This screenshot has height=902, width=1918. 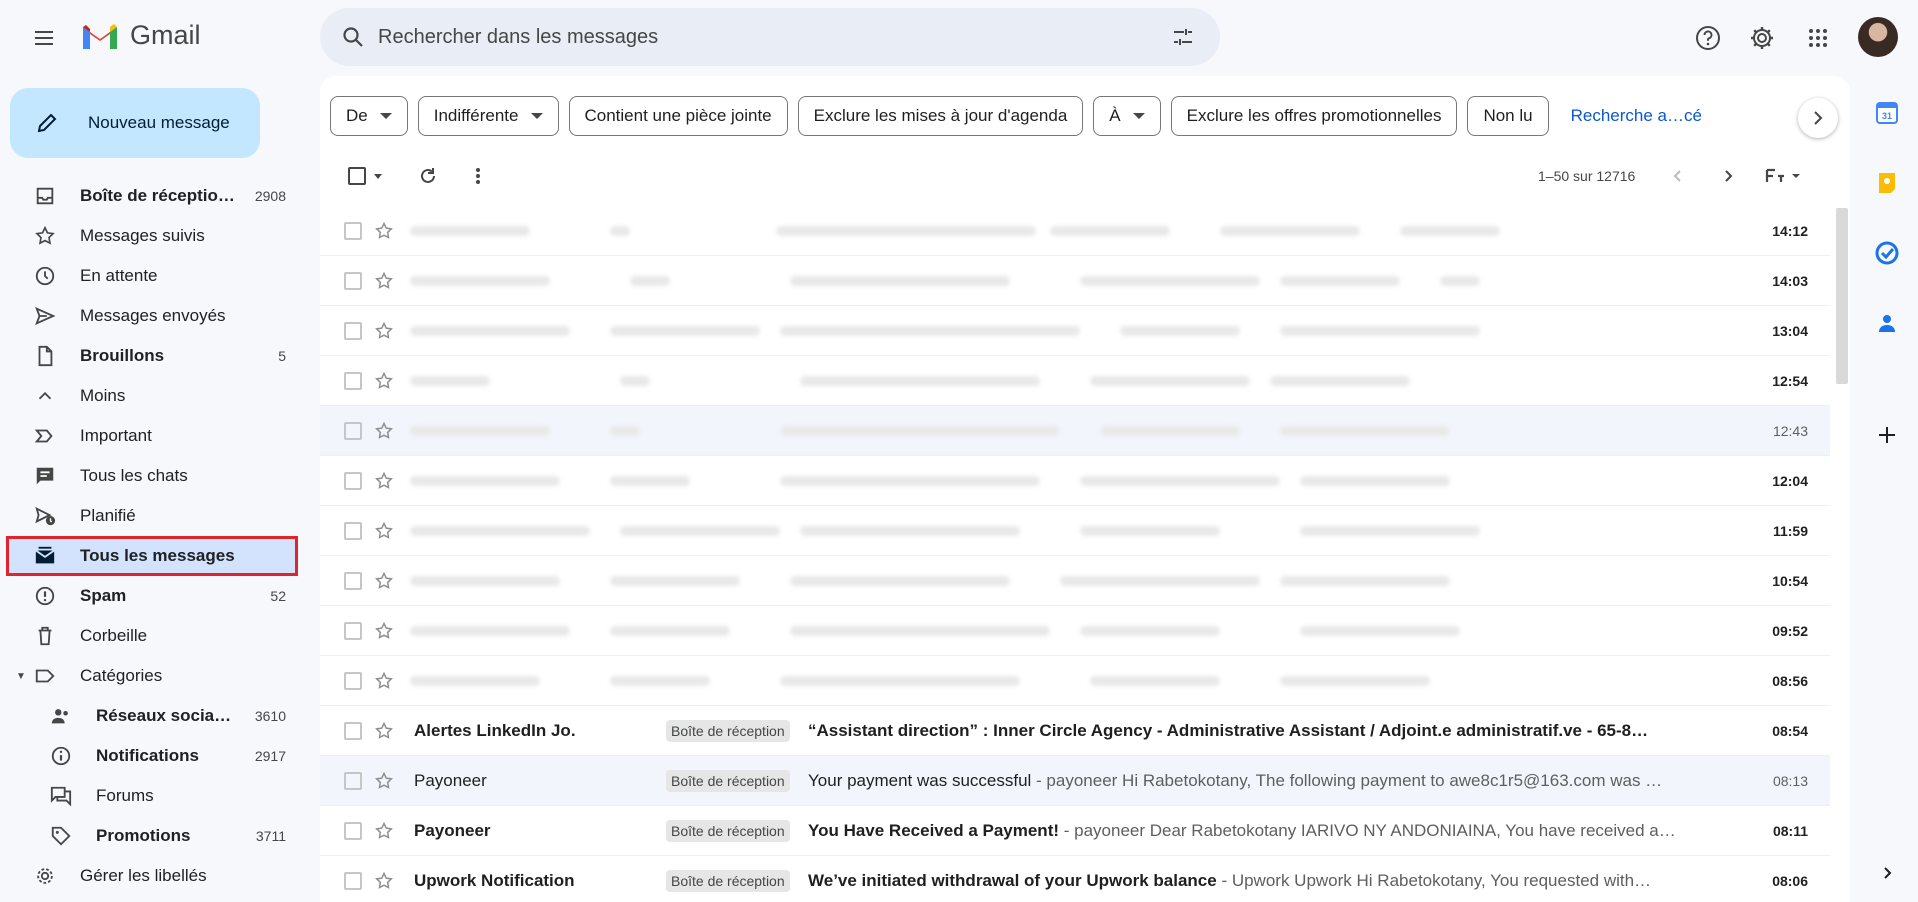 What do you see at coordinates (1636, 116) in the screenshot?
I see `advanced-search-link: Recherche a…cé` at bounding box center [1636, 116].